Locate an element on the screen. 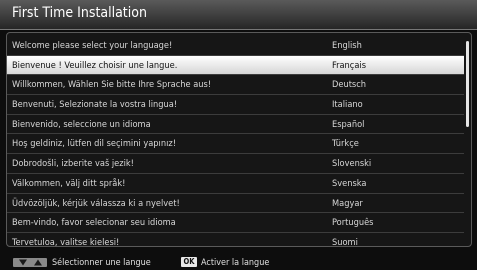 The image size is (477, 270). up-down-keys-icon is located at coordinates (30, 262).